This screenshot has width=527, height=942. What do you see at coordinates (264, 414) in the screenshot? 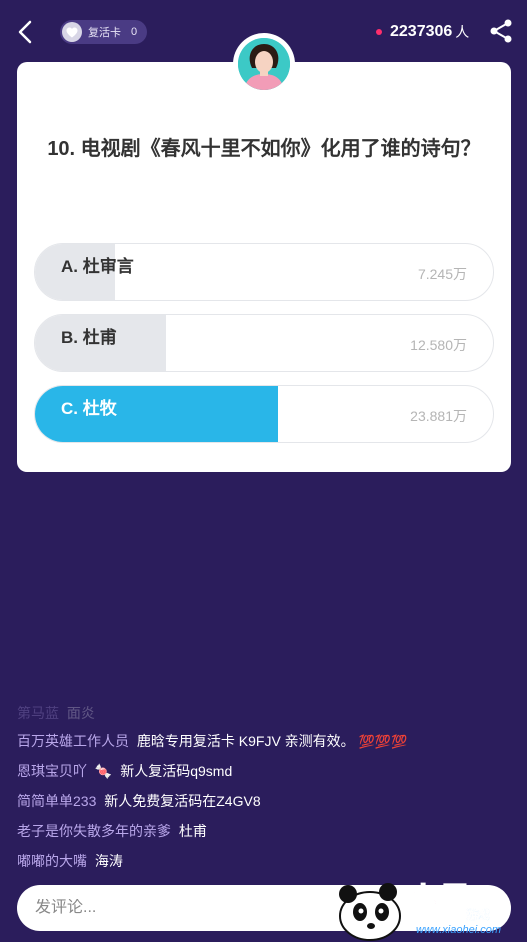
I see `option-c: C. 杜牧 23.881万` at bounding box center [264, 414].